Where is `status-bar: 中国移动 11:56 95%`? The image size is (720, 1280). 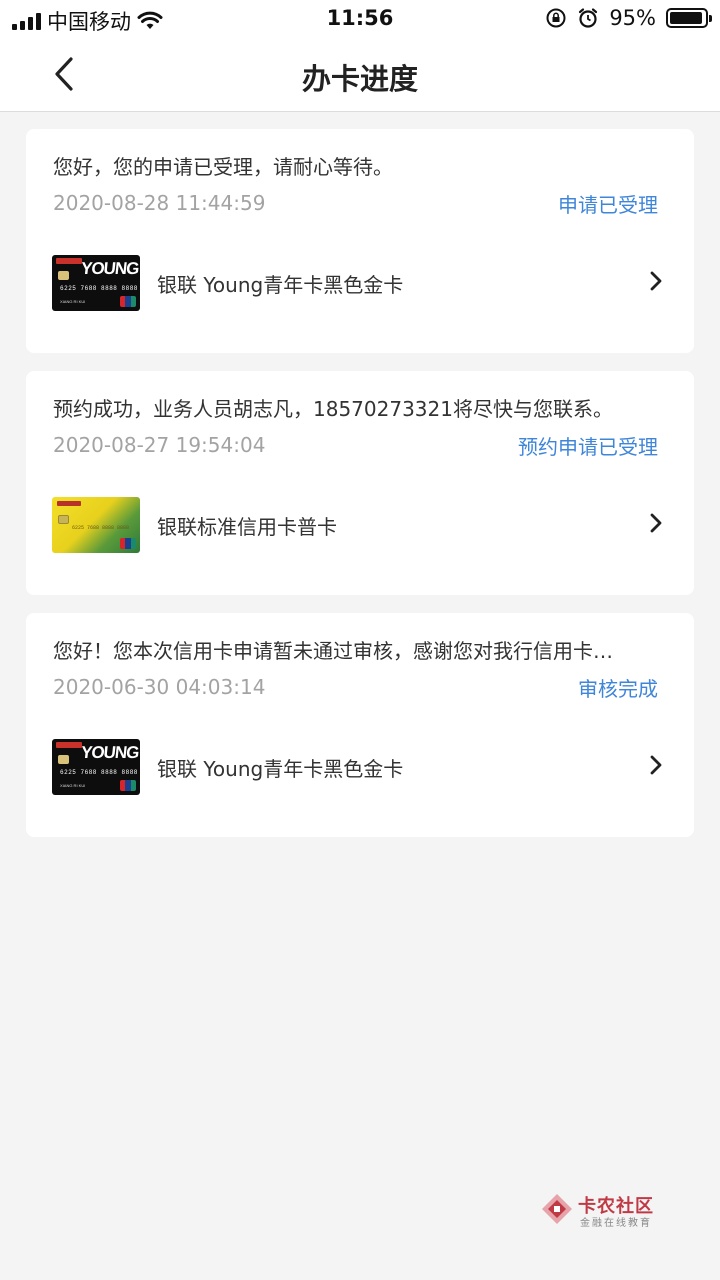
status-bar: 中国移动 11:56 95% is located at coordinates (360, 18).